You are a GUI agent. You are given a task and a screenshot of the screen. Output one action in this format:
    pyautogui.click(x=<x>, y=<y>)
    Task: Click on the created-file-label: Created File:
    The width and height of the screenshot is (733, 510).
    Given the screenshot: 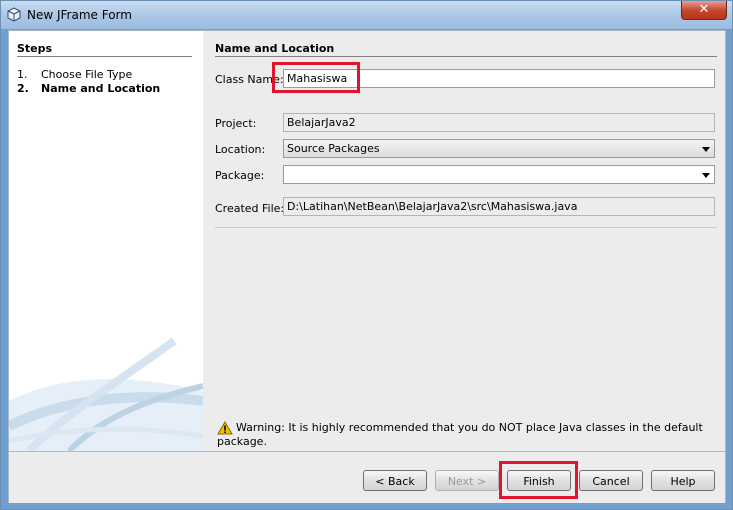 What is the action you would take?
    pyautogui.click(x=250, y=208)
    